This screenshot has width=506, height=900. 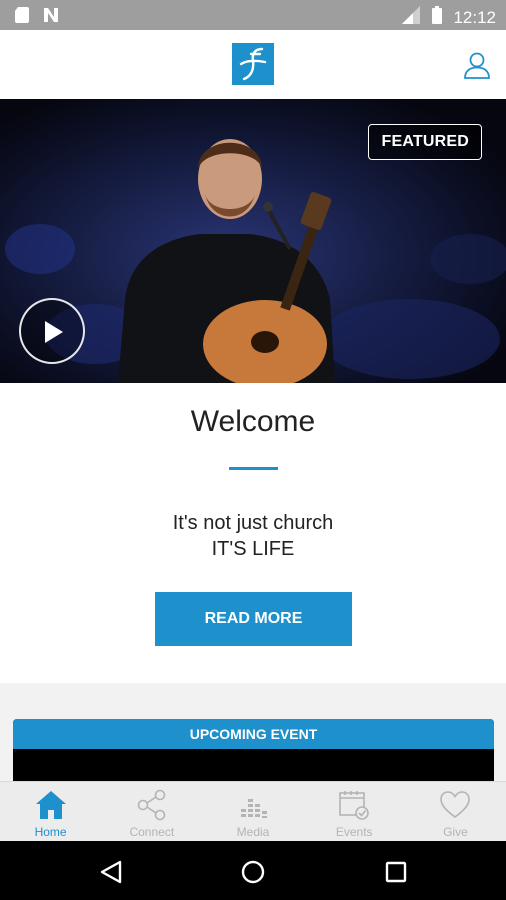 What do you see at coordinates (253, 750) in the screenshot?
I see `upcoming-event-card: UPCOMING EVENT` at bounding box center [253, 750].